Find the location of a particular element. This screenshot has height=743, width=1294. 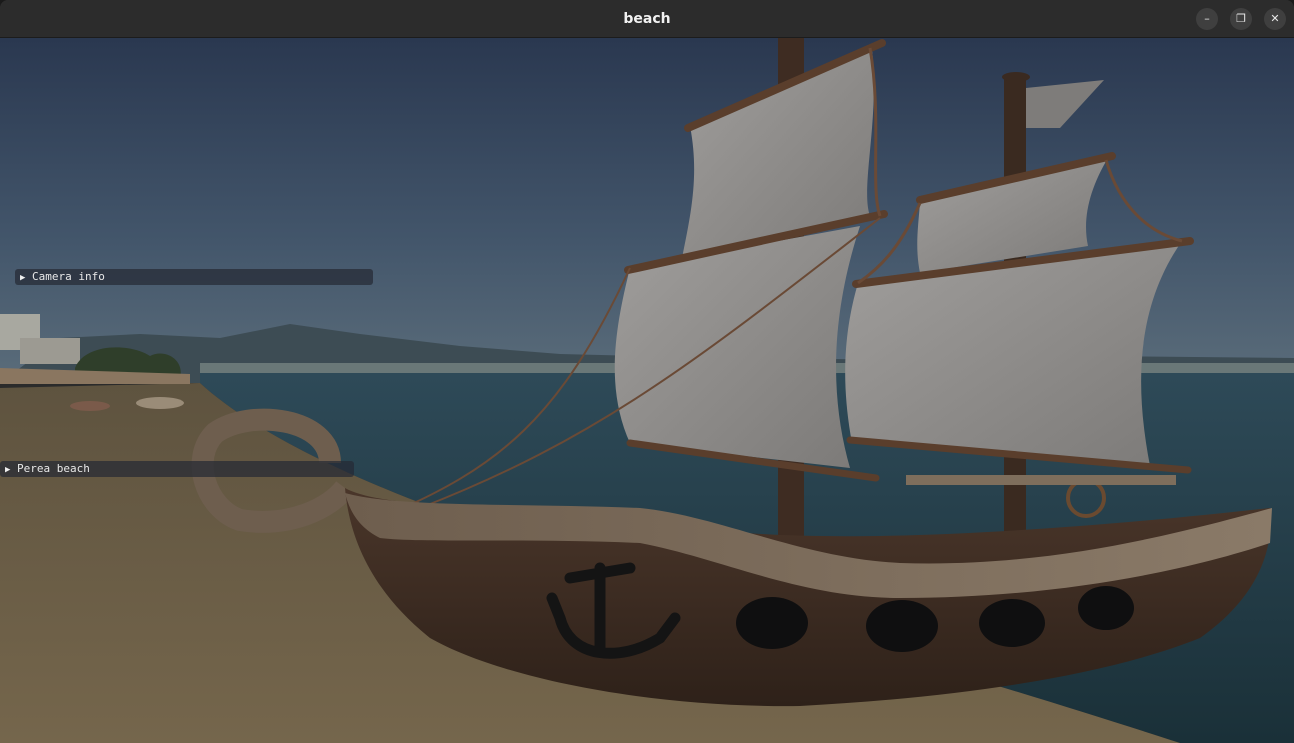

deck-rail is located at coordinates (1041, 480).